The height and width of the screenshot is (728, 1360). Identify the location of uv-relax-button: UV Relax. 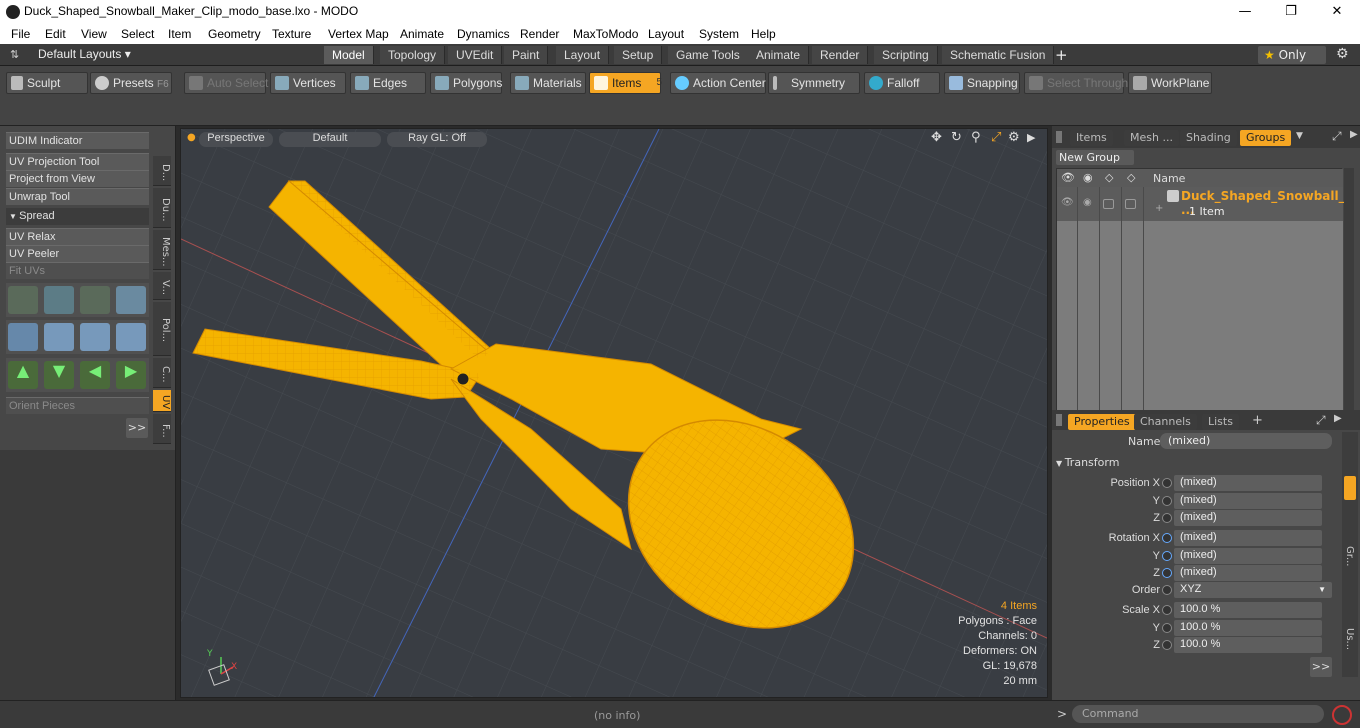
(77, 236).